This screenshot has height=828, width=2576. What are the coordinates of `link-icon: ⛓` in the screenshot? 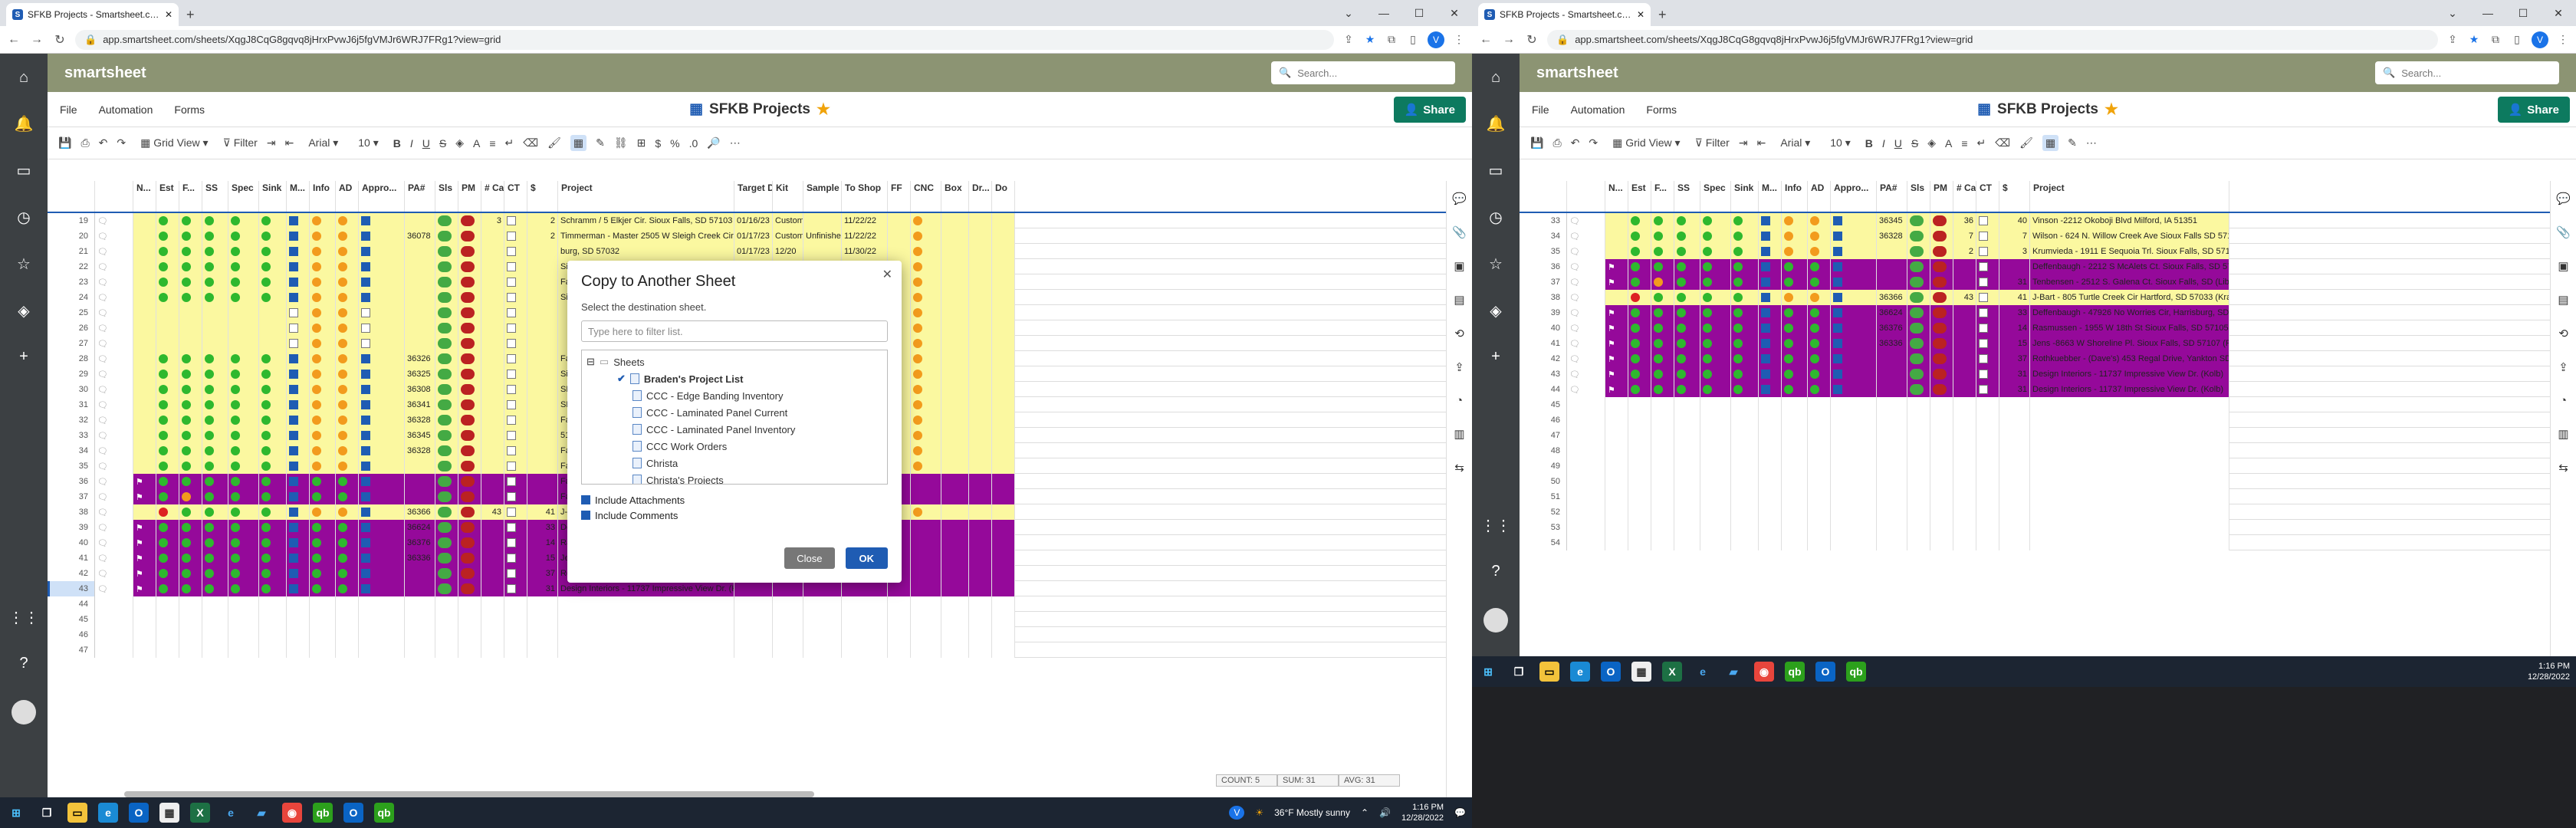 It's located at (621, 143).